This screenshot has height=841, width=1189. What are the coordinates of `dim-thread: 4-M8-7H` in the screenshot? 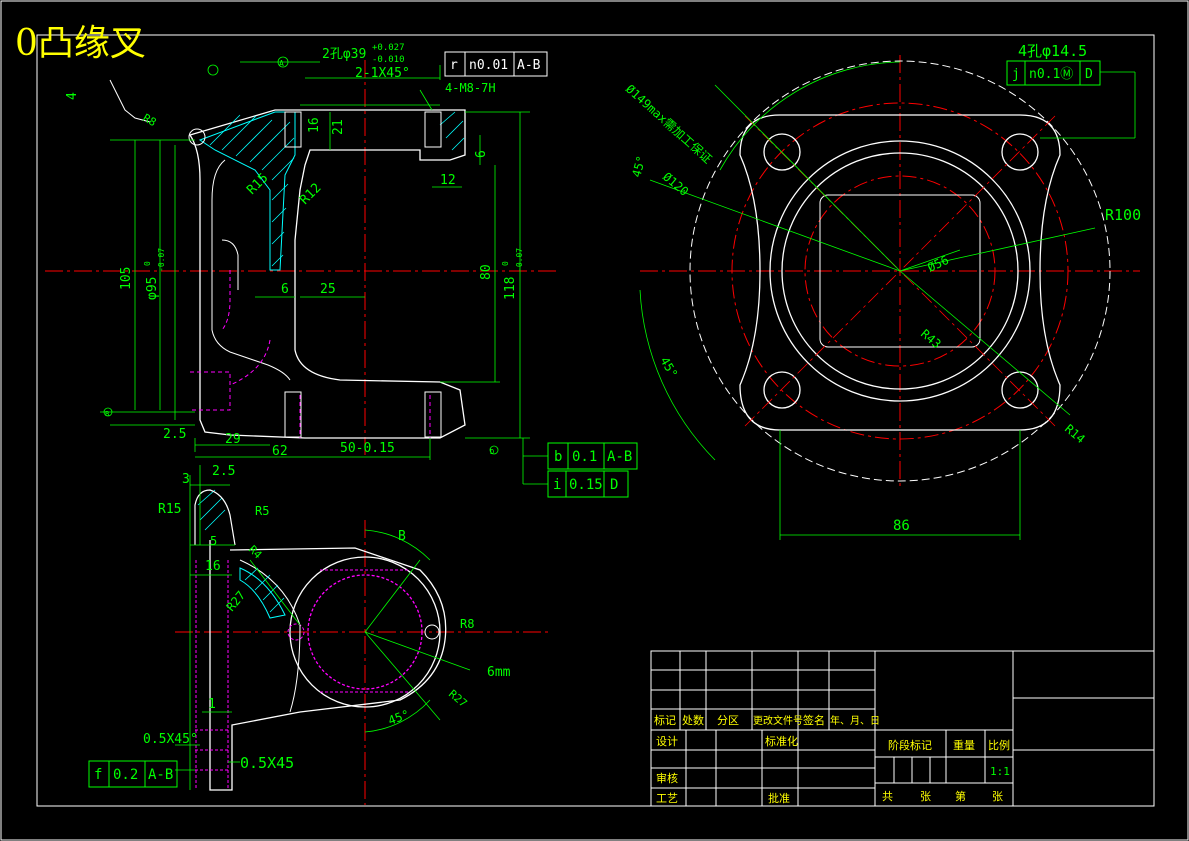 It's located at (470, 88).